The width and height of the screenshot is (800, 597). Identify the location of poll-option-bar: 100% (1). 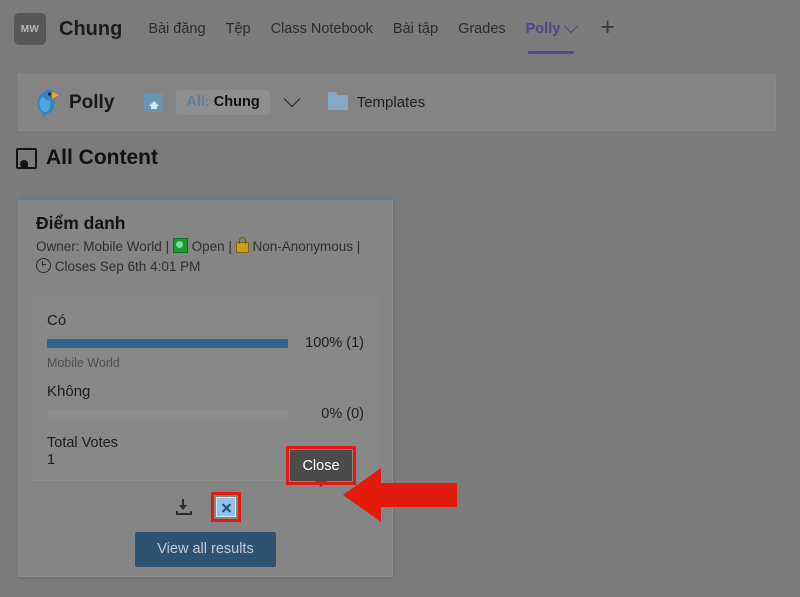
(205, 343).